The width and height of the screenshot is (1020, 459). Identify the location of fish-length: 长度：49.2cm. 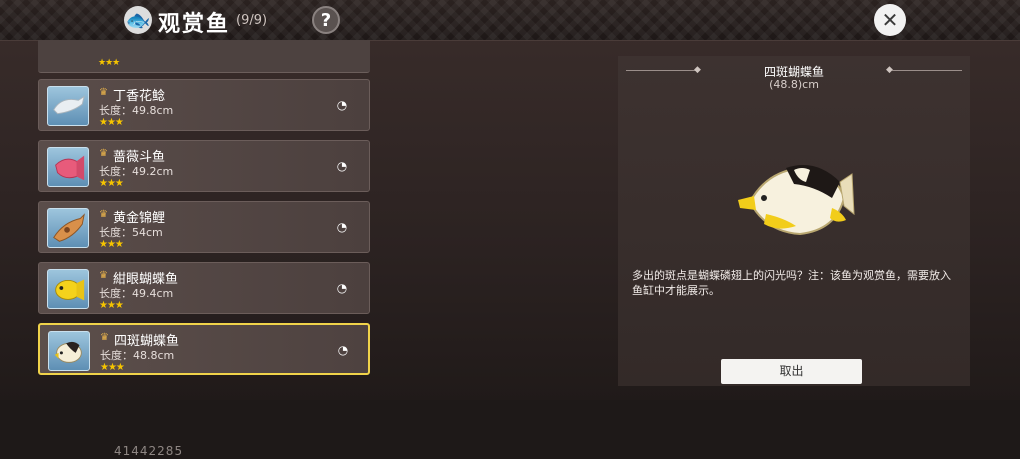
(136, 171).